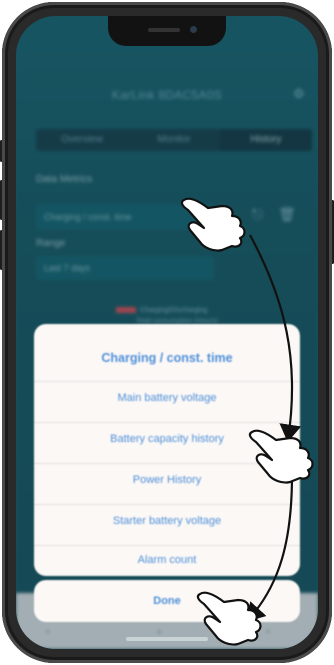 This screenshot has width=334, height=665. Describe the element at coordinates (167, 560) in the screenshot. I see `picker-option-alarm-count: Alarm count` at that location.